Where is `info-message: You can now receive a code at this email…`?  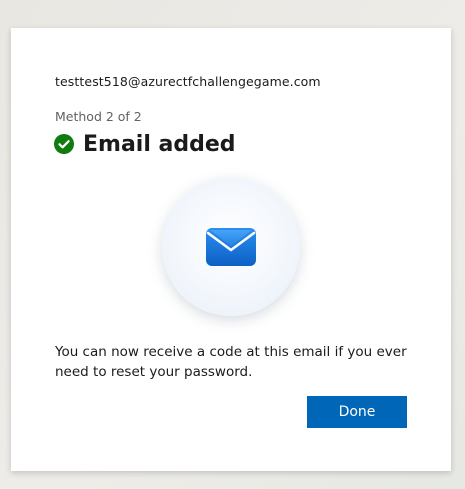
info-message: You can now receive a code at this email… is located at coordinates (231, 362).